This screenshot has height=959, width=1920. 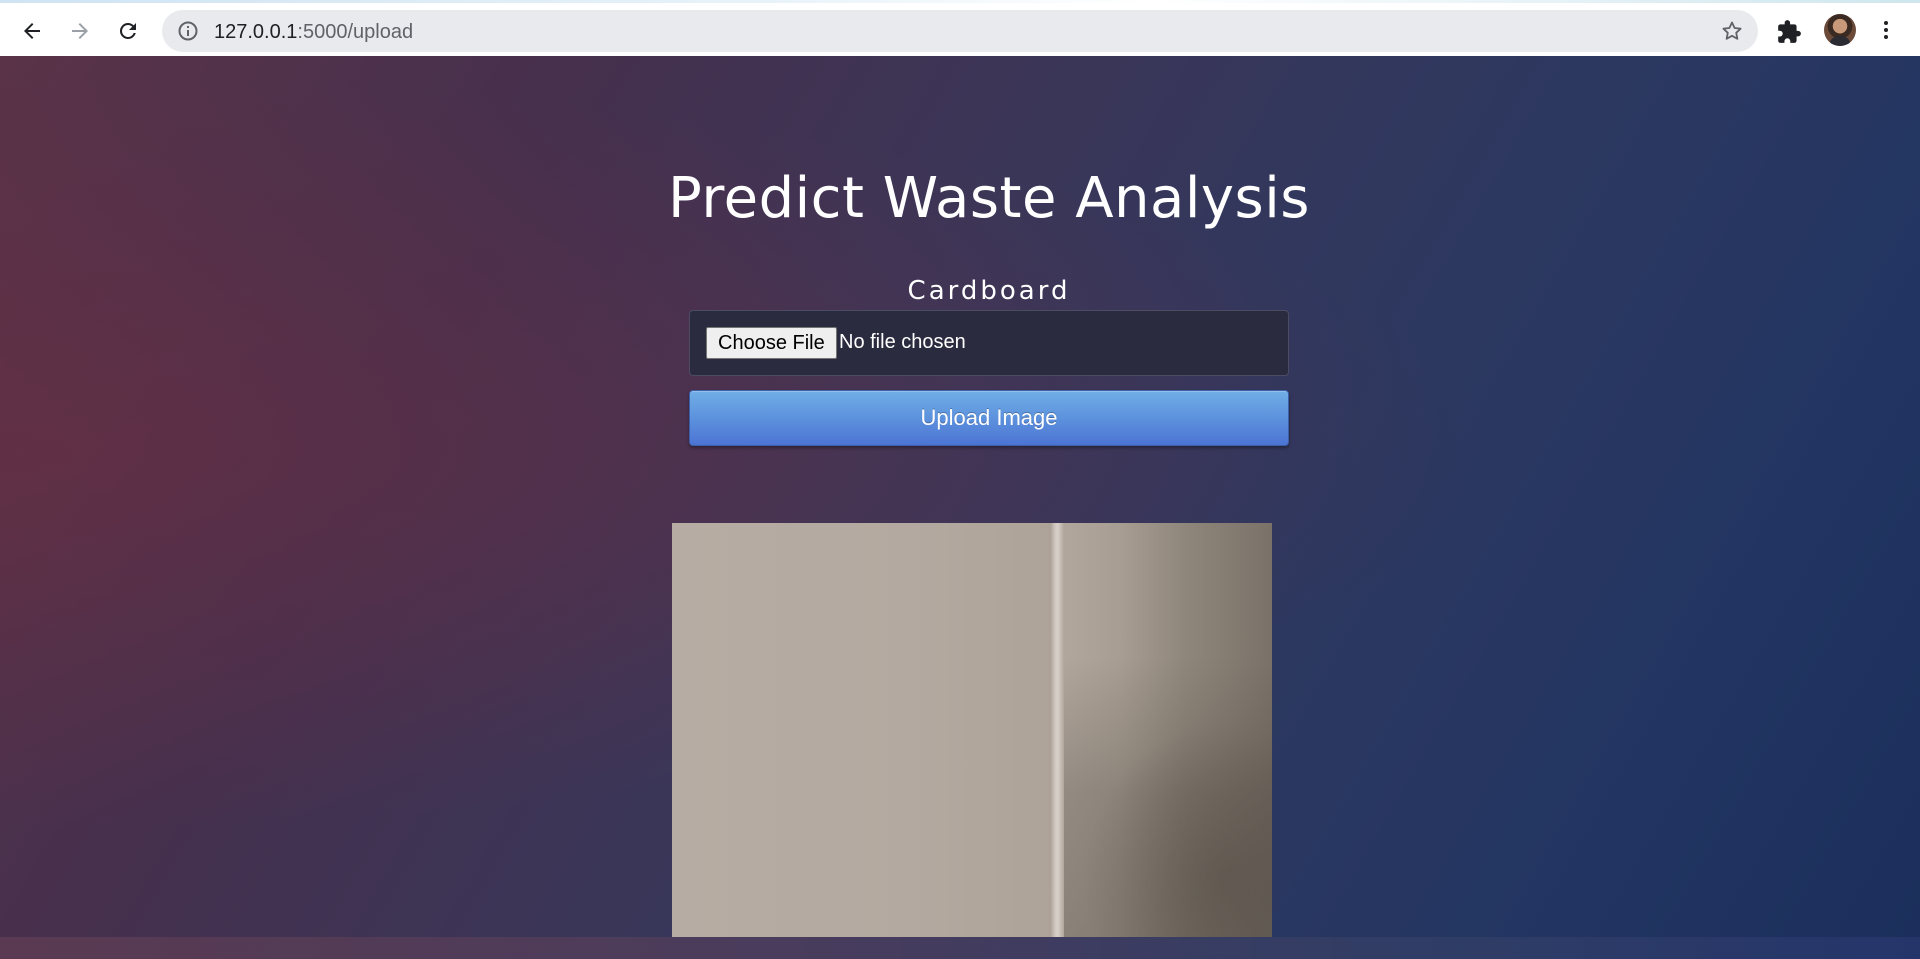 I want to click on url-text: 127.0.0.1:5000/upload, so click(x=313, y=32).